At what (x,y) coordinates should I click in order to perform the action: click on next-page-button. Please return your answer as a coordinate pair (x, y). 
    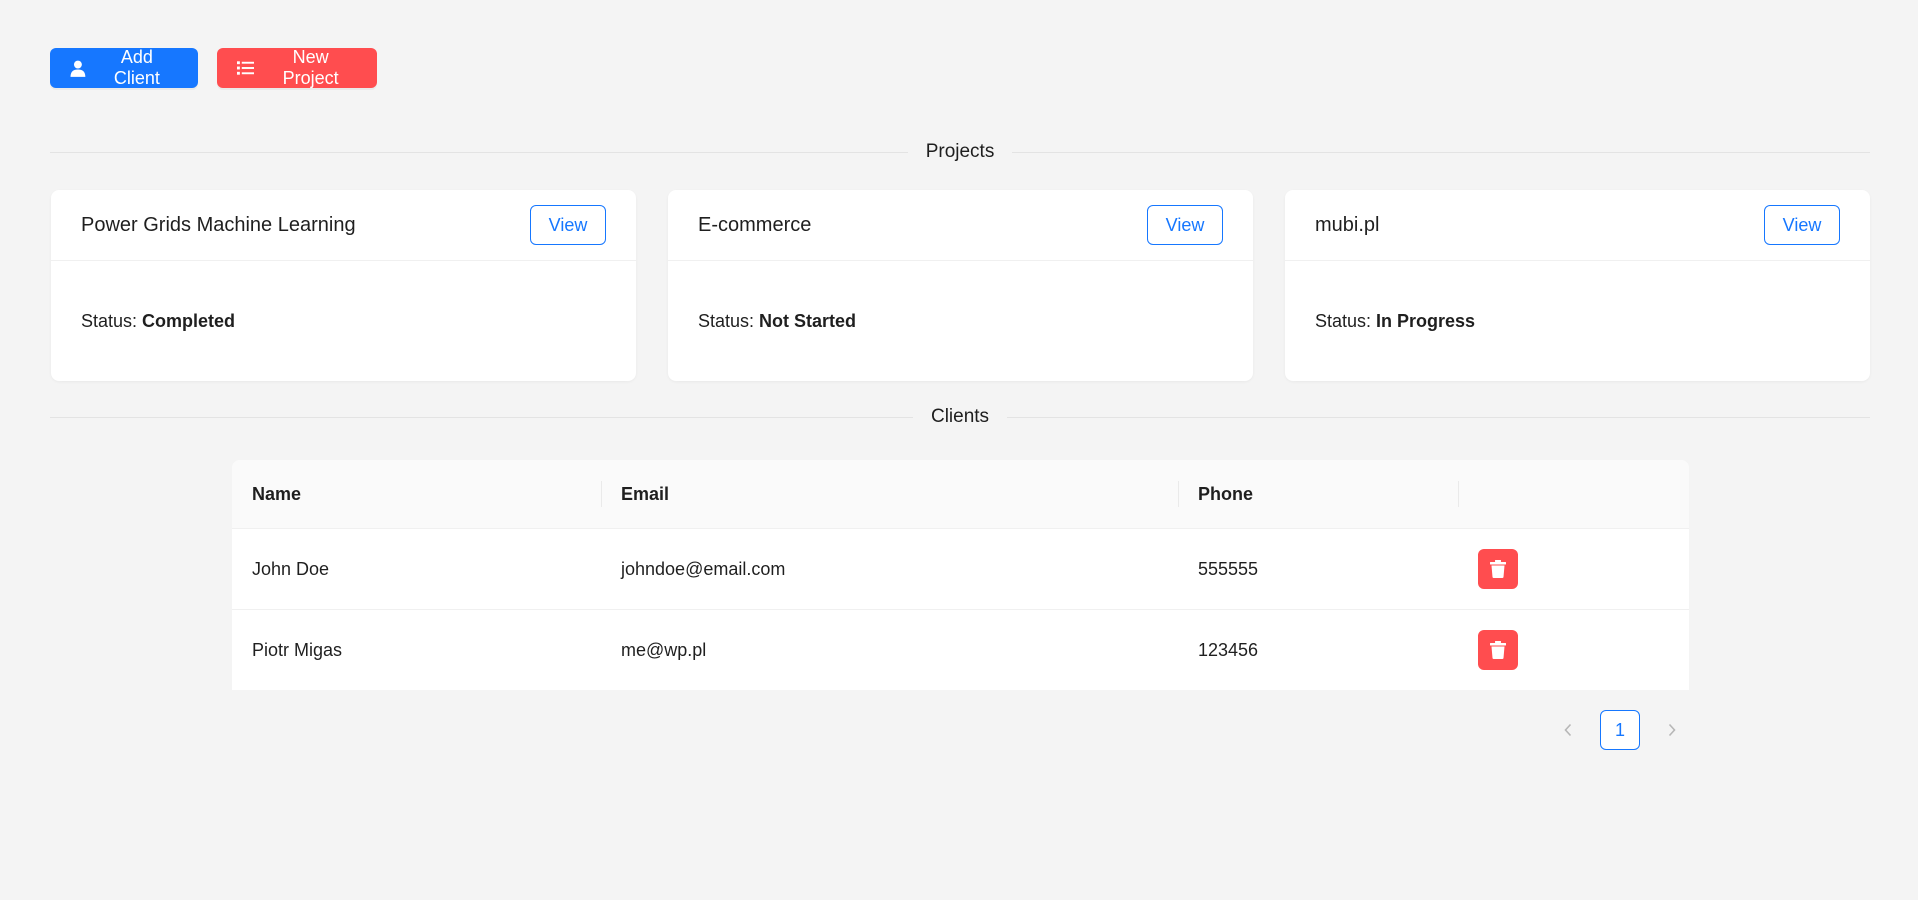
    Looking at the image, I should click on (1672, 730).